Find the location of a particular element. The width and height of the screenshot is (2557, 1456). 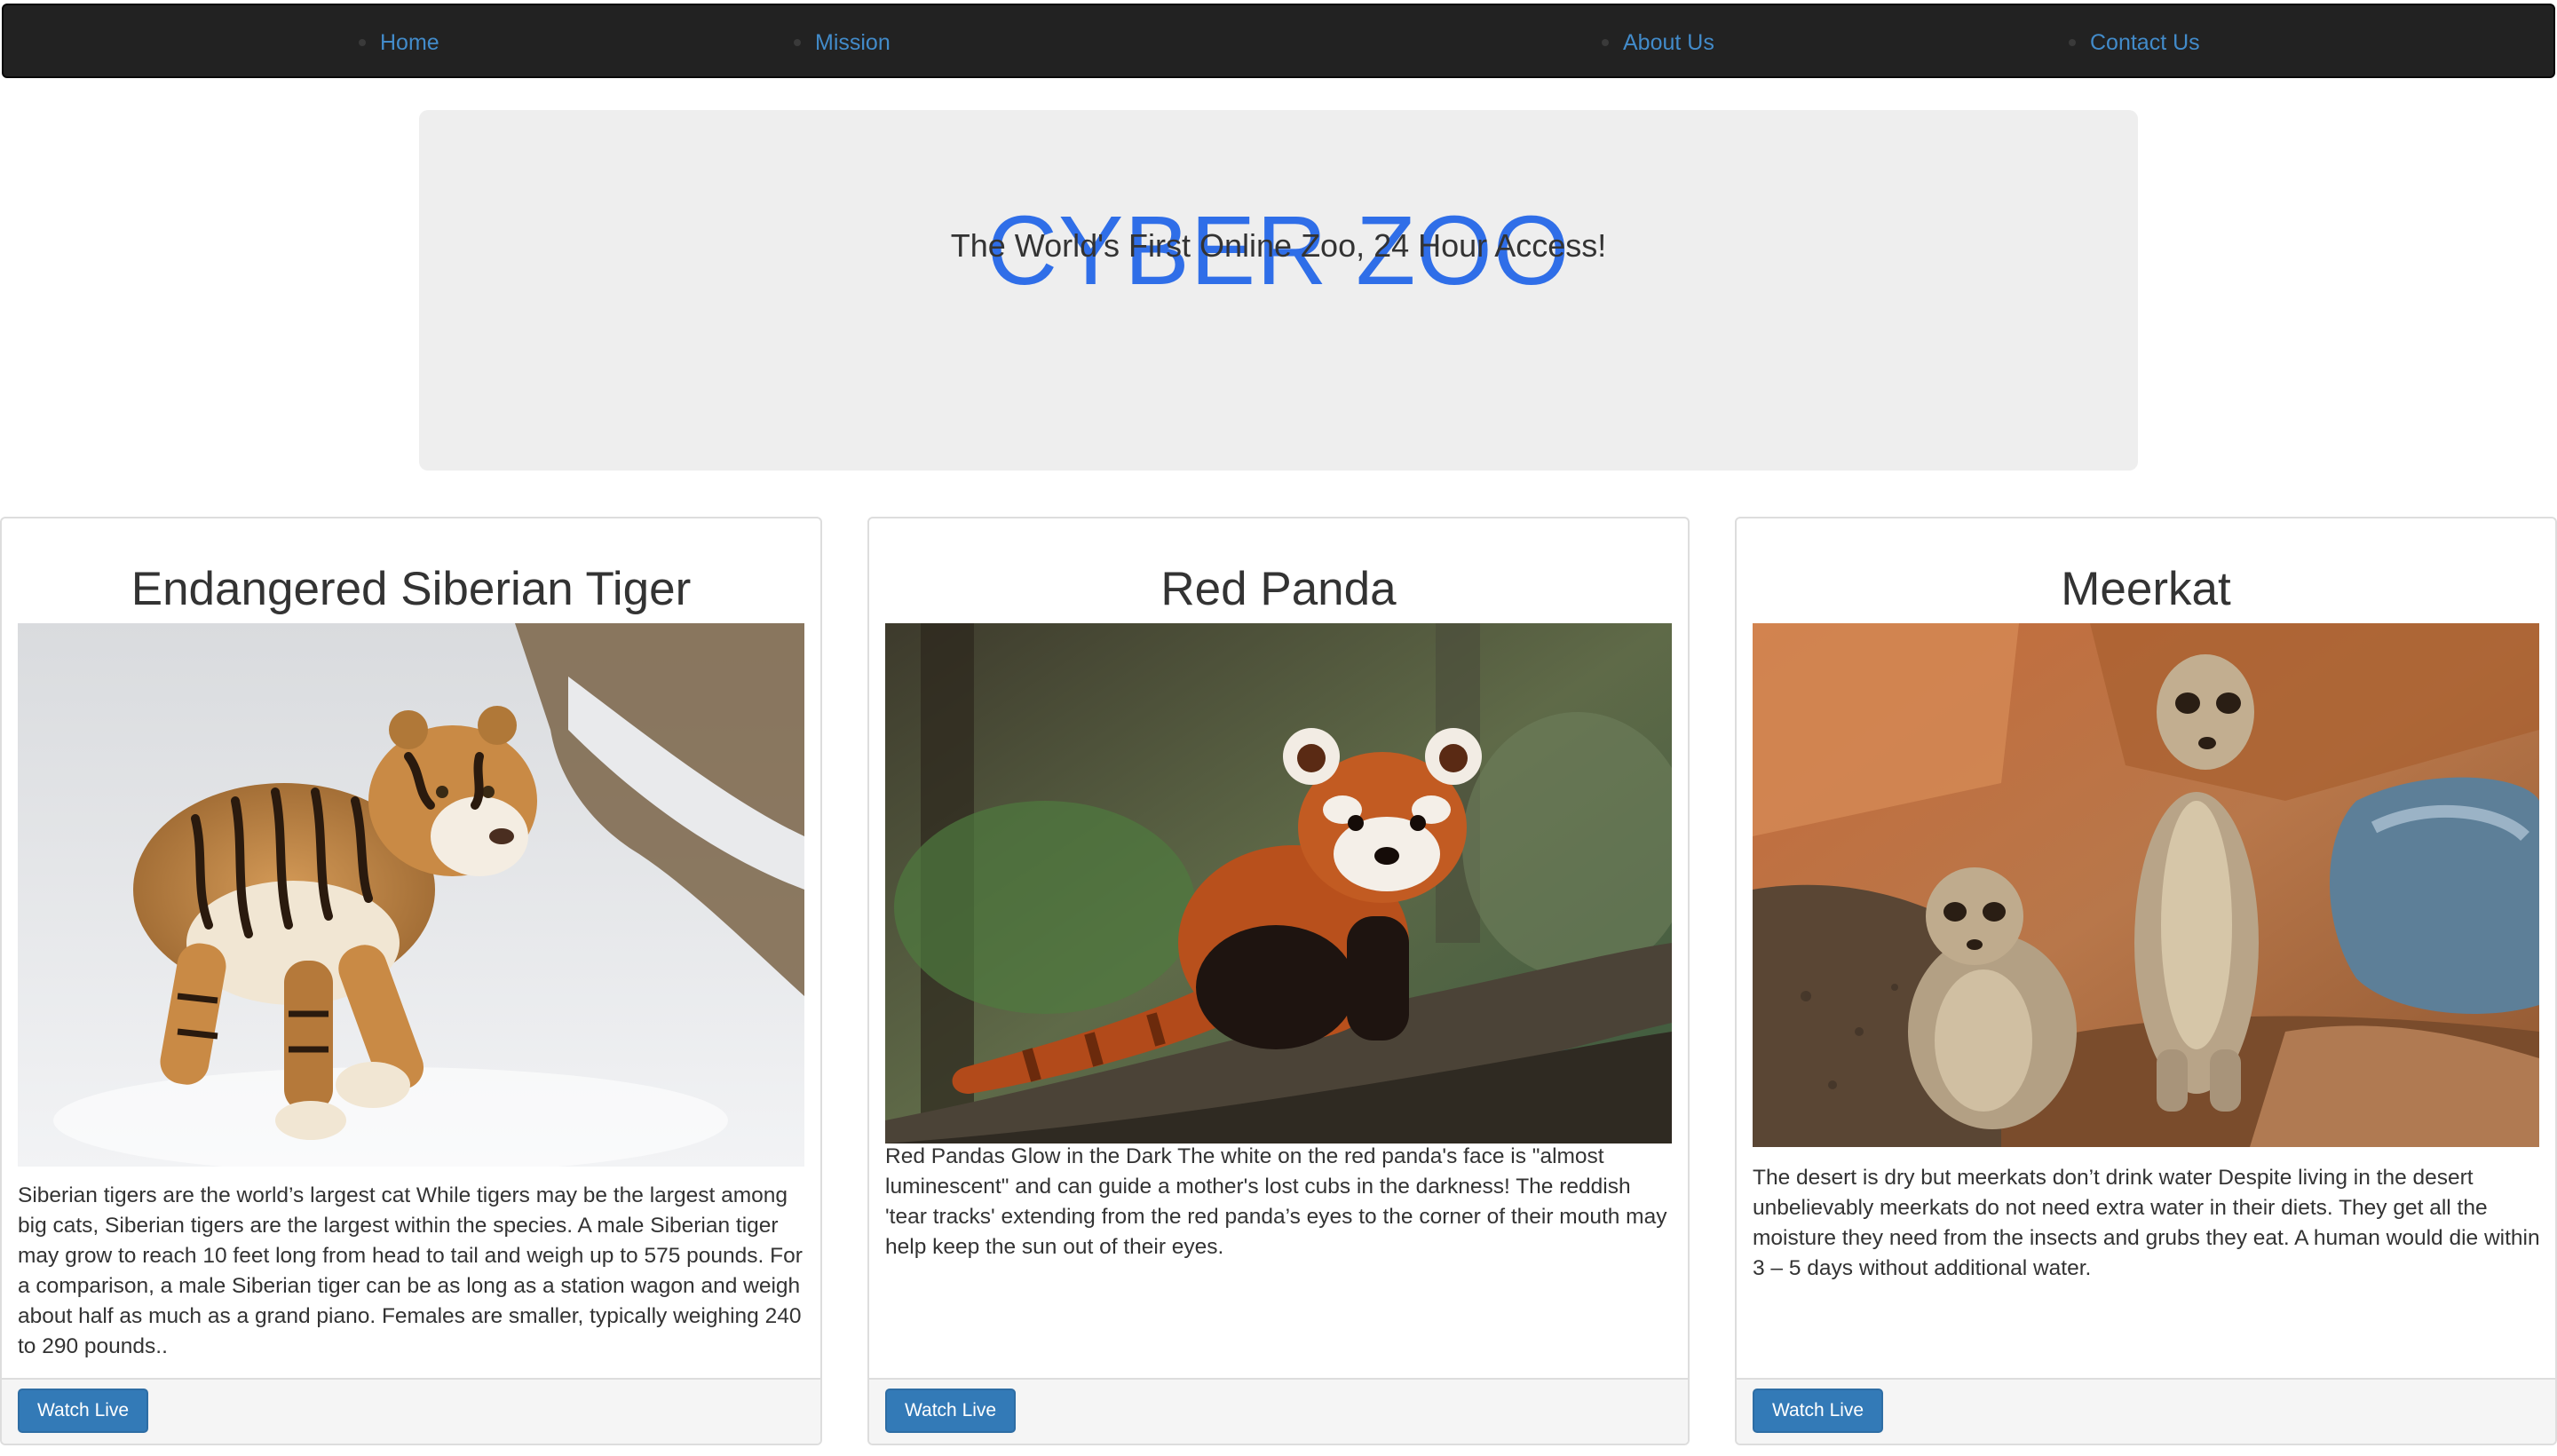

red-panda-photo is located at coordinates (1278, 883).